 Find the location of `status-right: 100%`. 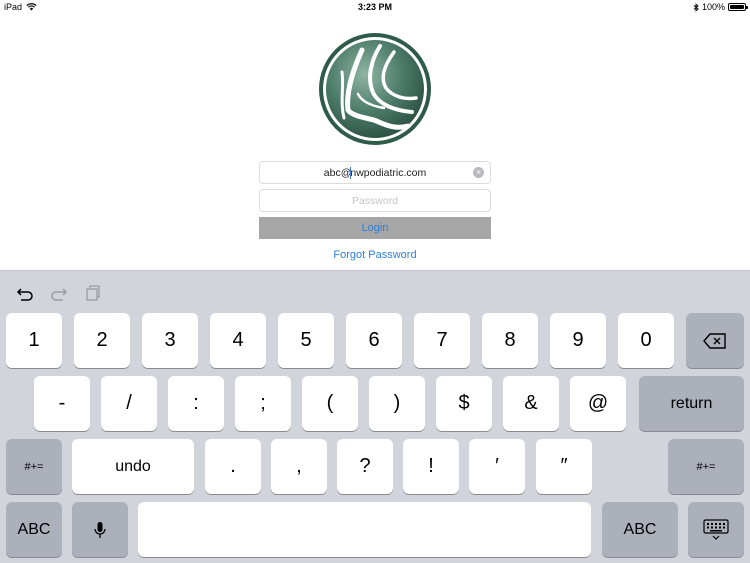

status-right: 100% is located at coordinates (720, 7).